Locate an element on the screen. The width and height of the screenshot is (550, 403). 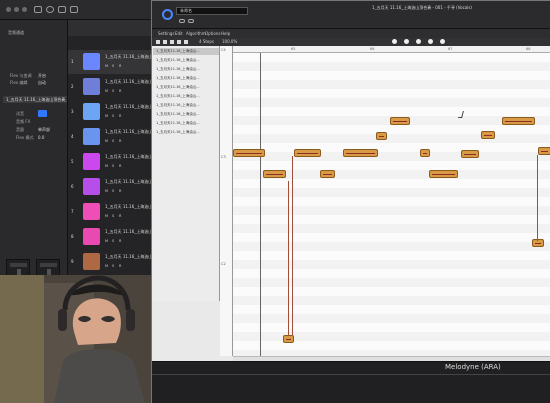
flex-mode-value: 自动 is located at coordinates (42, 82).